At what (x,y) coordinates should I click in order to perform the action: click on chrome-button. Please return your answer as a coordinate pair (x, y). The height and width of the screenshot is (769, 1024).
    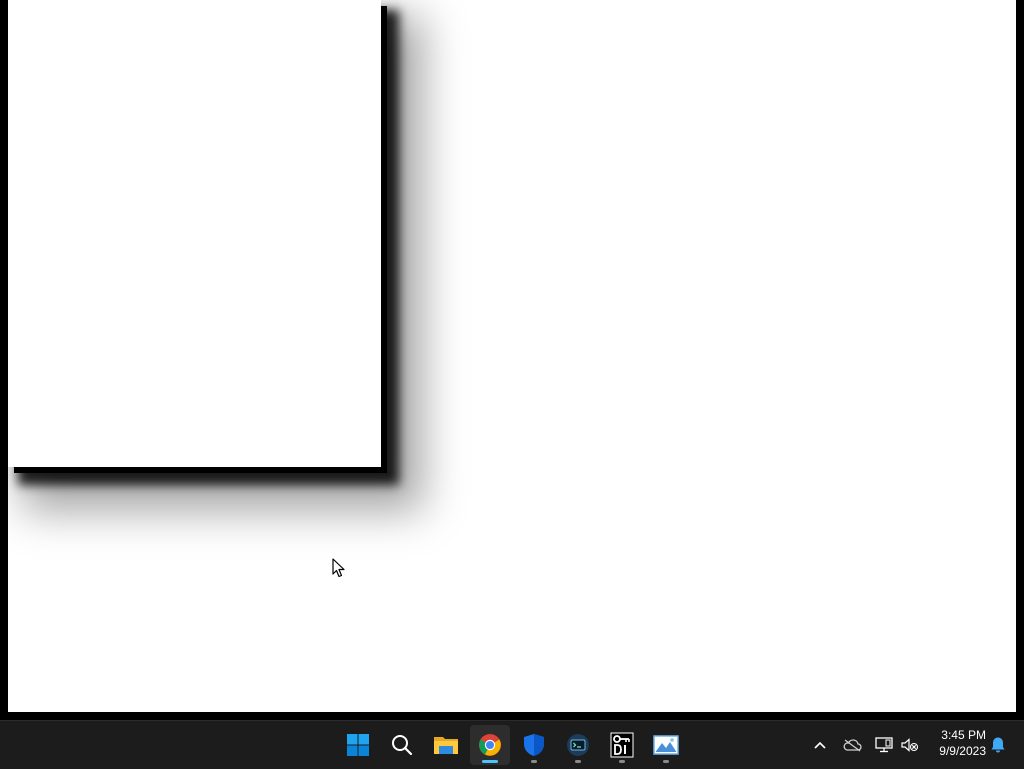
    Looking at the image, I should click on (490, 745).